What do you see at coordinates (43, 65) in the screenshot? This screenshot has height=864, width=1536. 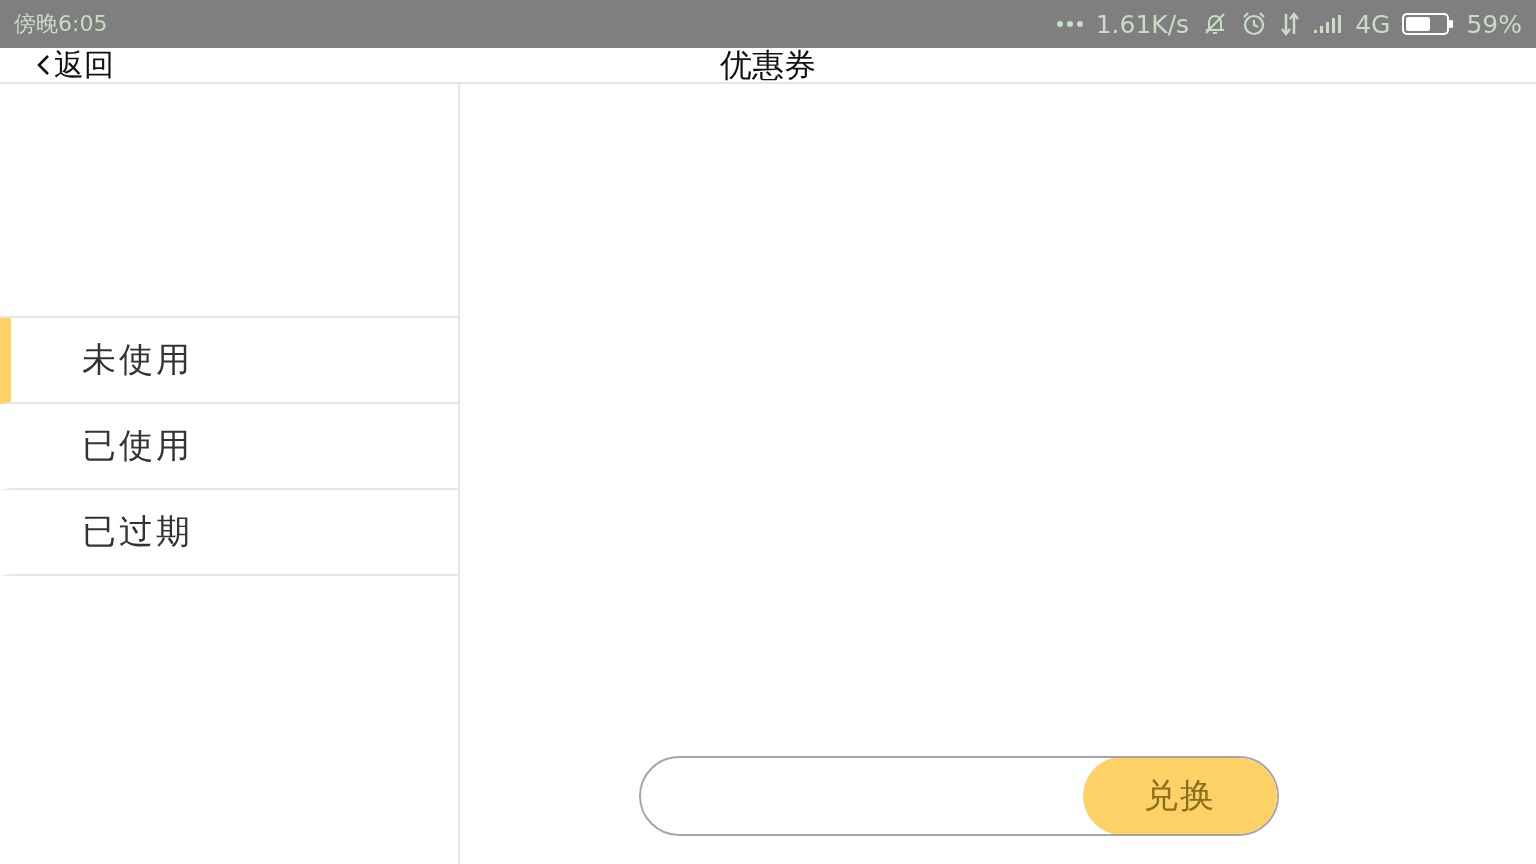 I see `chevron-left-icon` at bounding box center [43, 65].